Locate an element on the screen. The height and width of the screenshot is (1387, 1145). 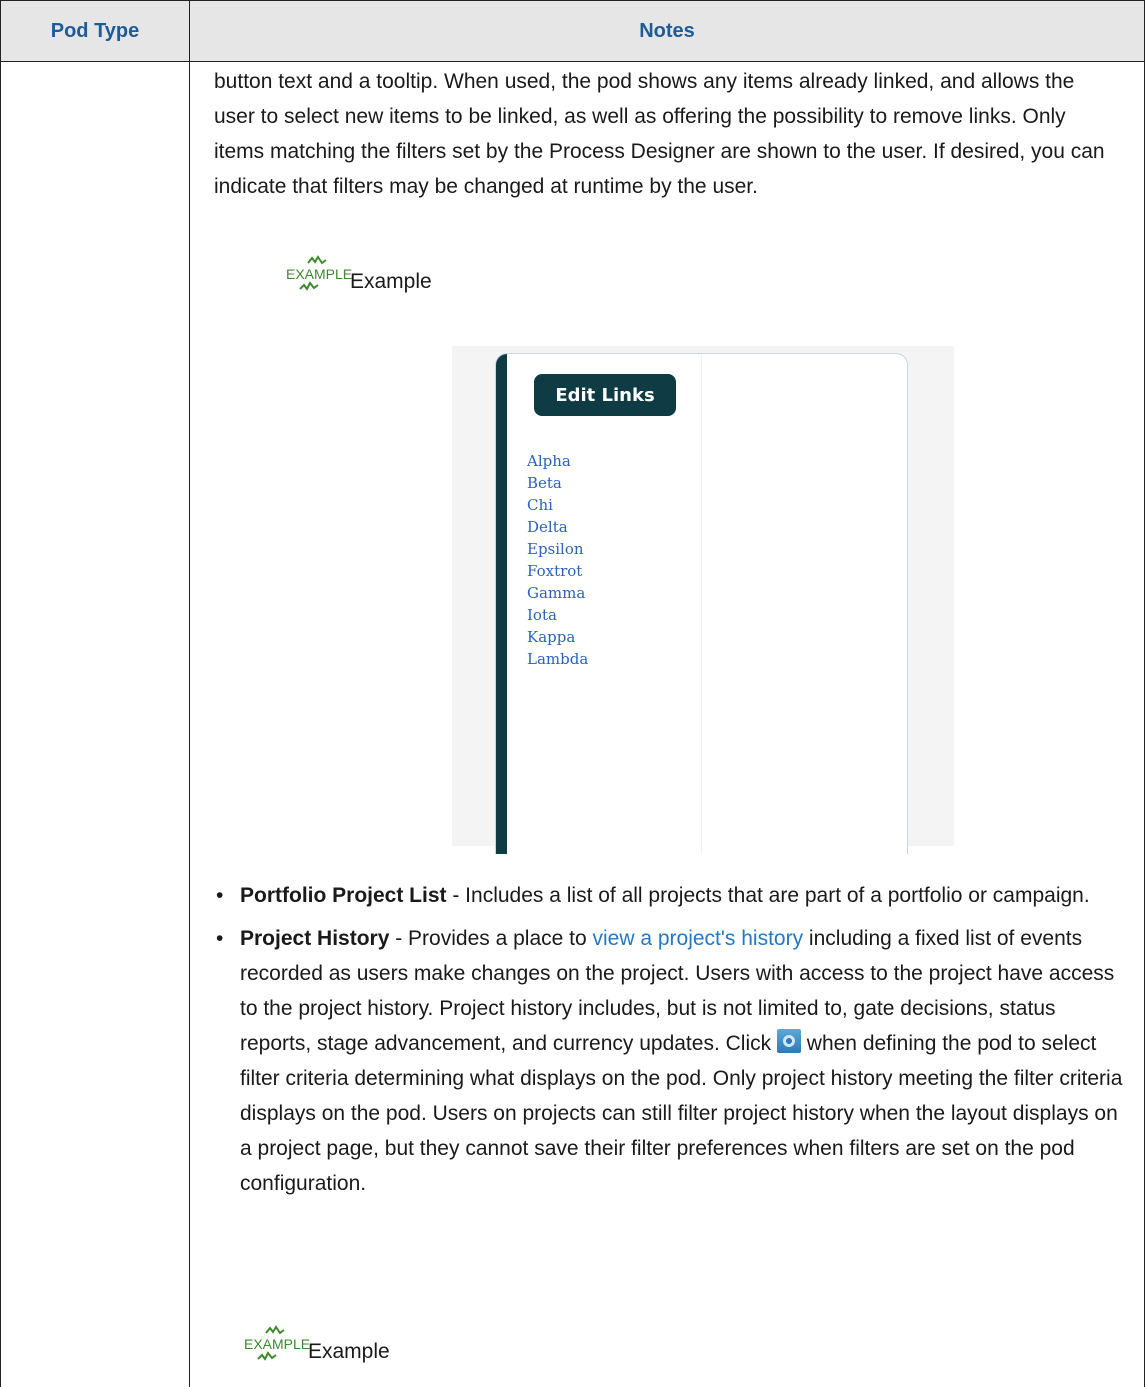
header-pod-type: Pod Type is located at coordinates (95, 31).